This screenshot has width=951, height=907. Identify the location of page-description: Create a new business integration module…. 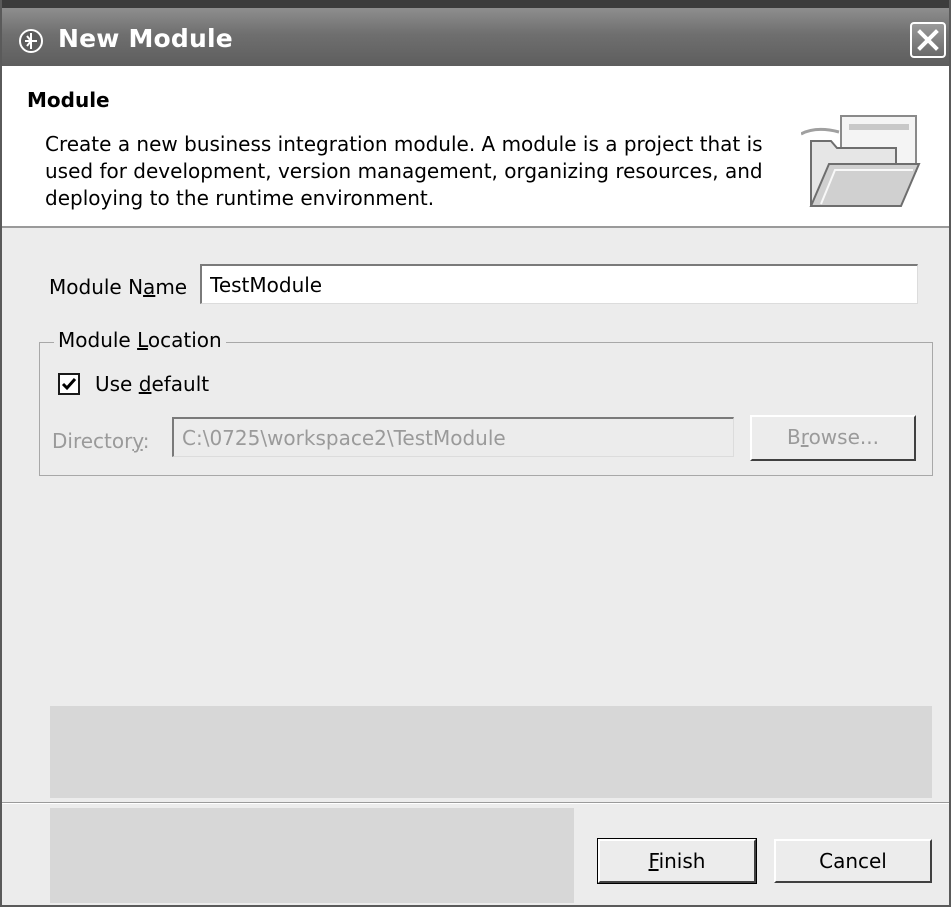
(404, 171).